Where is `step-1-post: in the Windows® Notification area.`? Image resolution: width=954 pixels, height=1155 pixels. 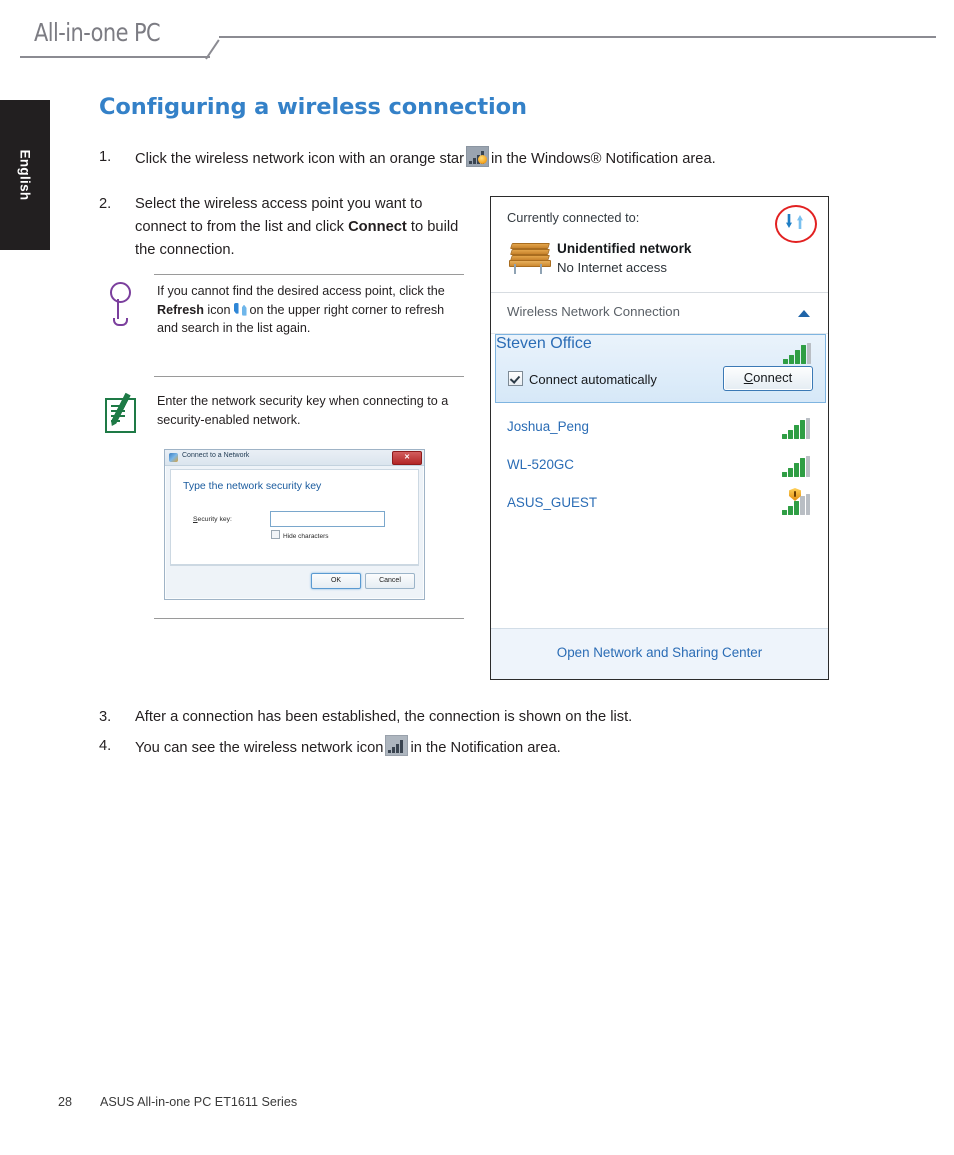 step-1-post: in the Windows® Notification area. is located at coordinates (603, 159).